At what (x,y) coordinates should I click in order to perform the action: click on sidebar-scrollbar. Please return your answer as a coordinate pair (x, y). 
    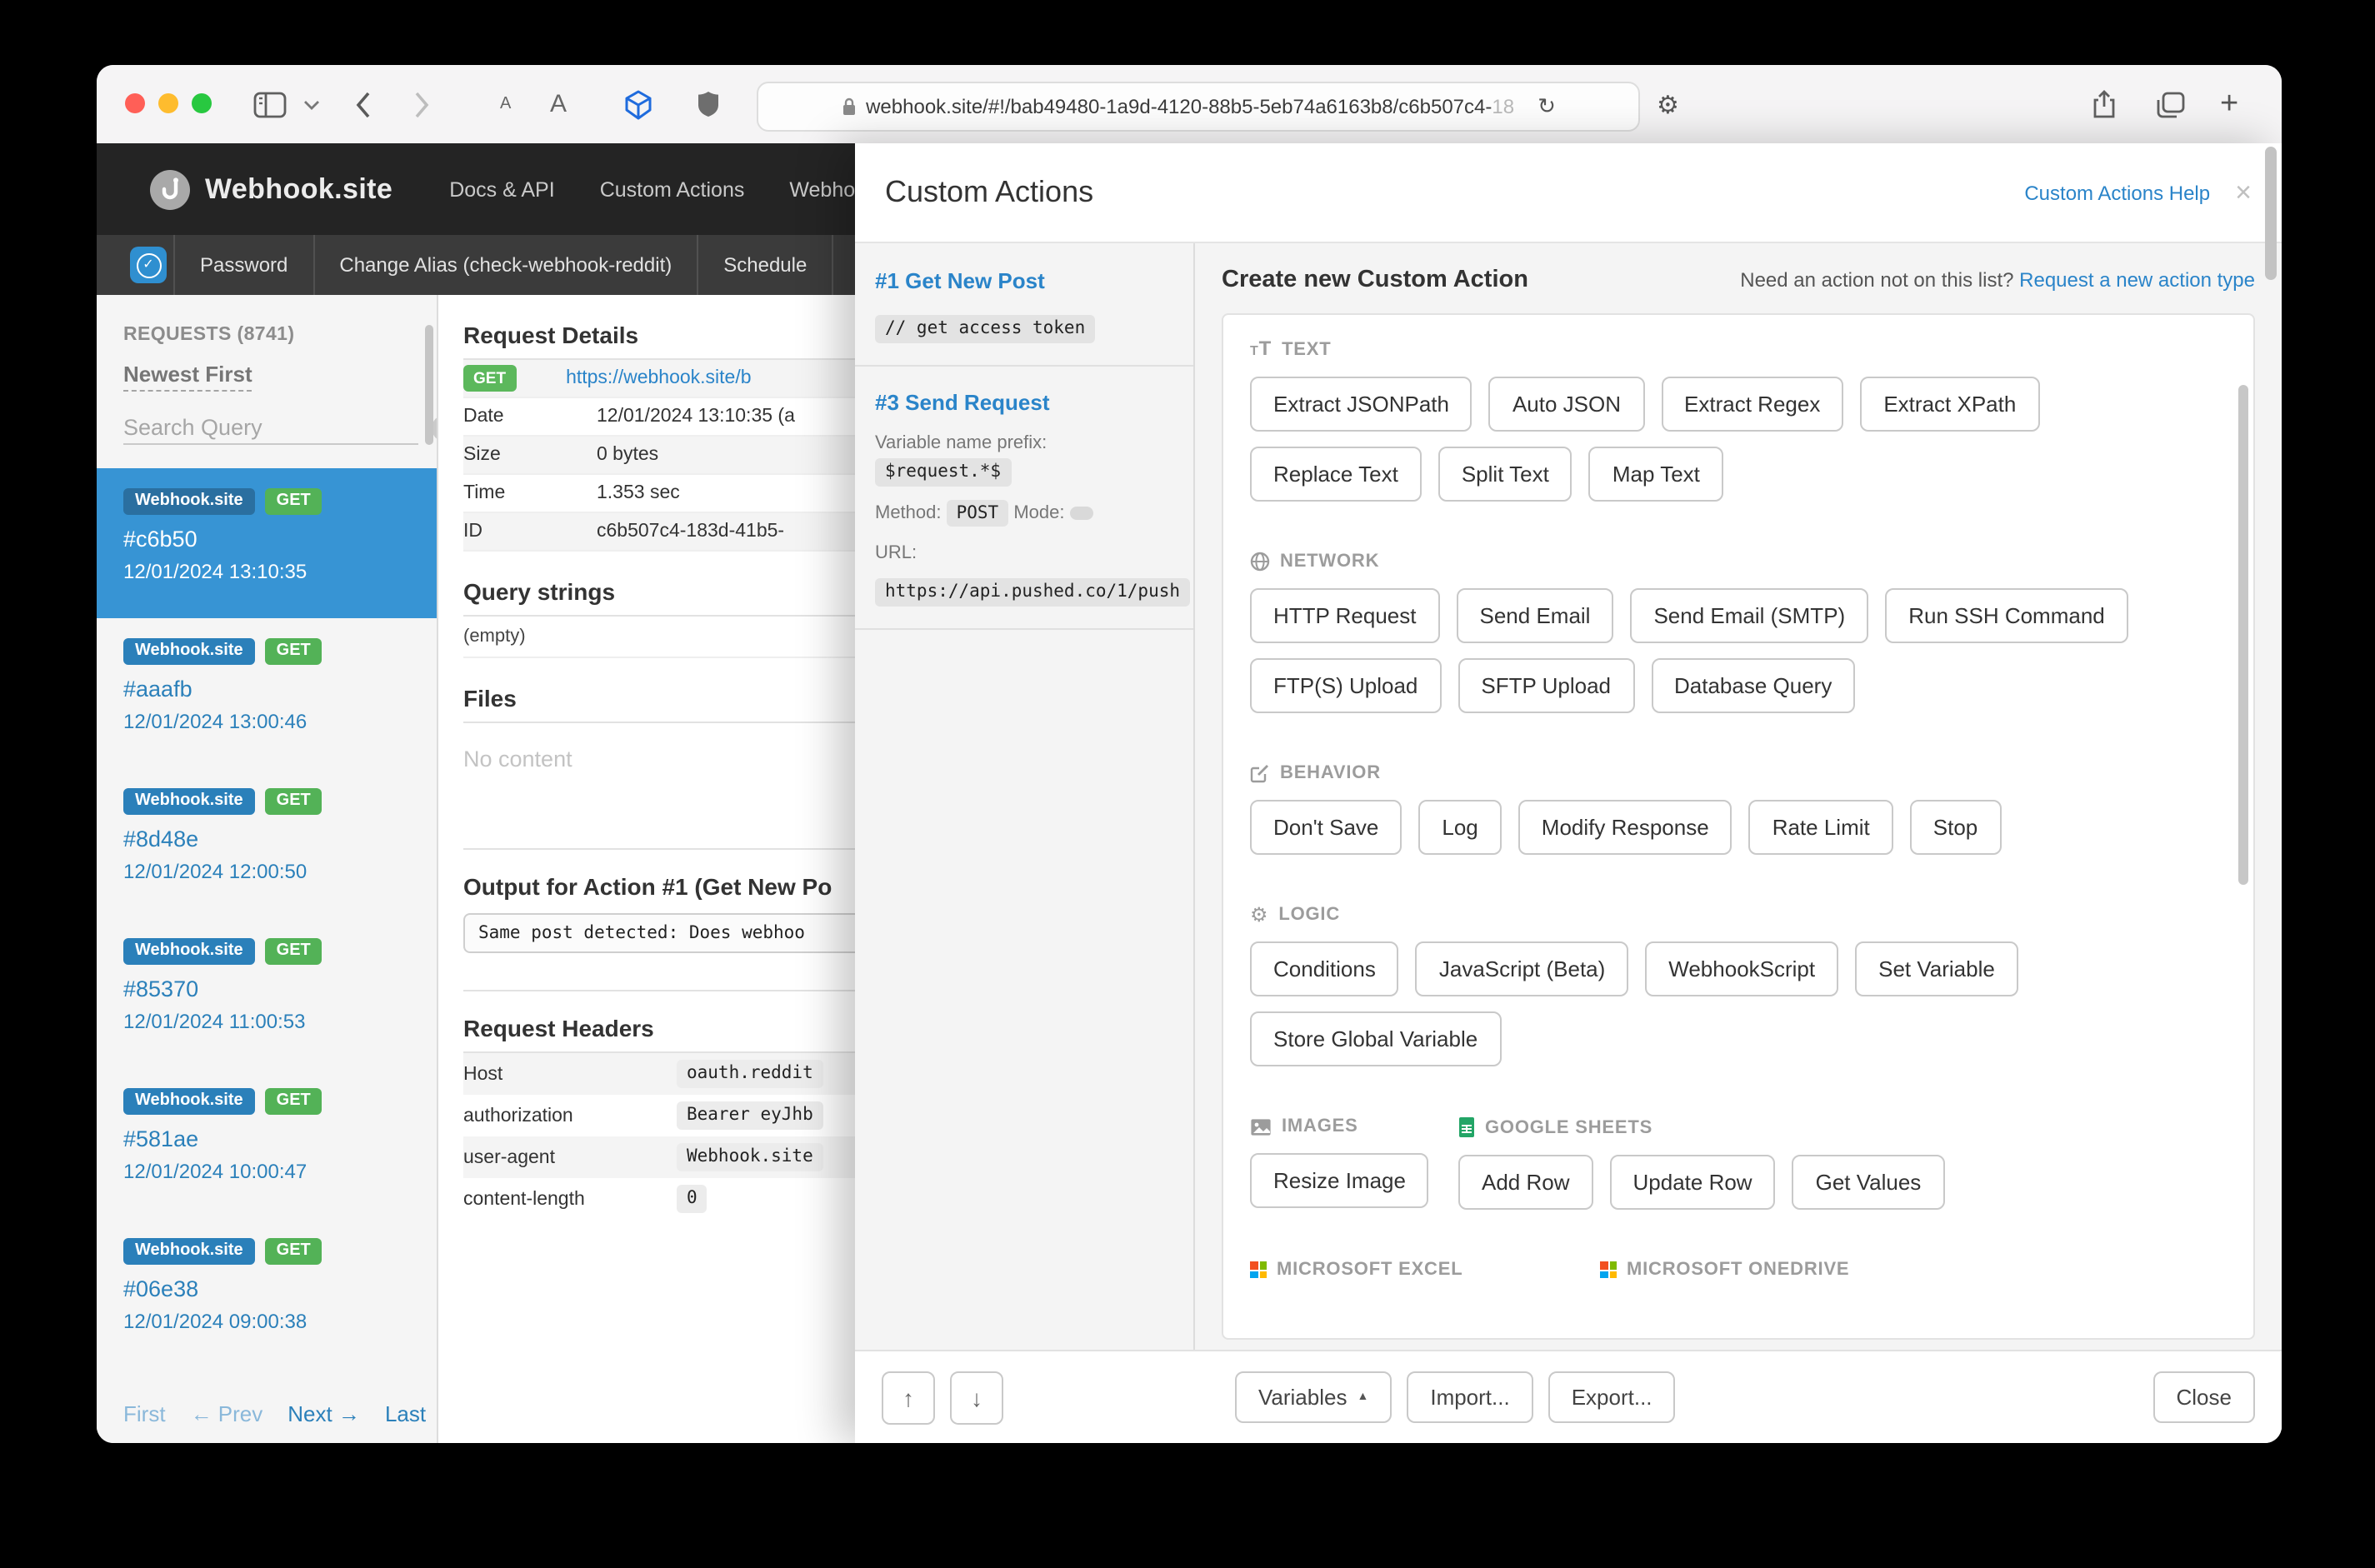
    Looking at the image, I should click on (429, 385).